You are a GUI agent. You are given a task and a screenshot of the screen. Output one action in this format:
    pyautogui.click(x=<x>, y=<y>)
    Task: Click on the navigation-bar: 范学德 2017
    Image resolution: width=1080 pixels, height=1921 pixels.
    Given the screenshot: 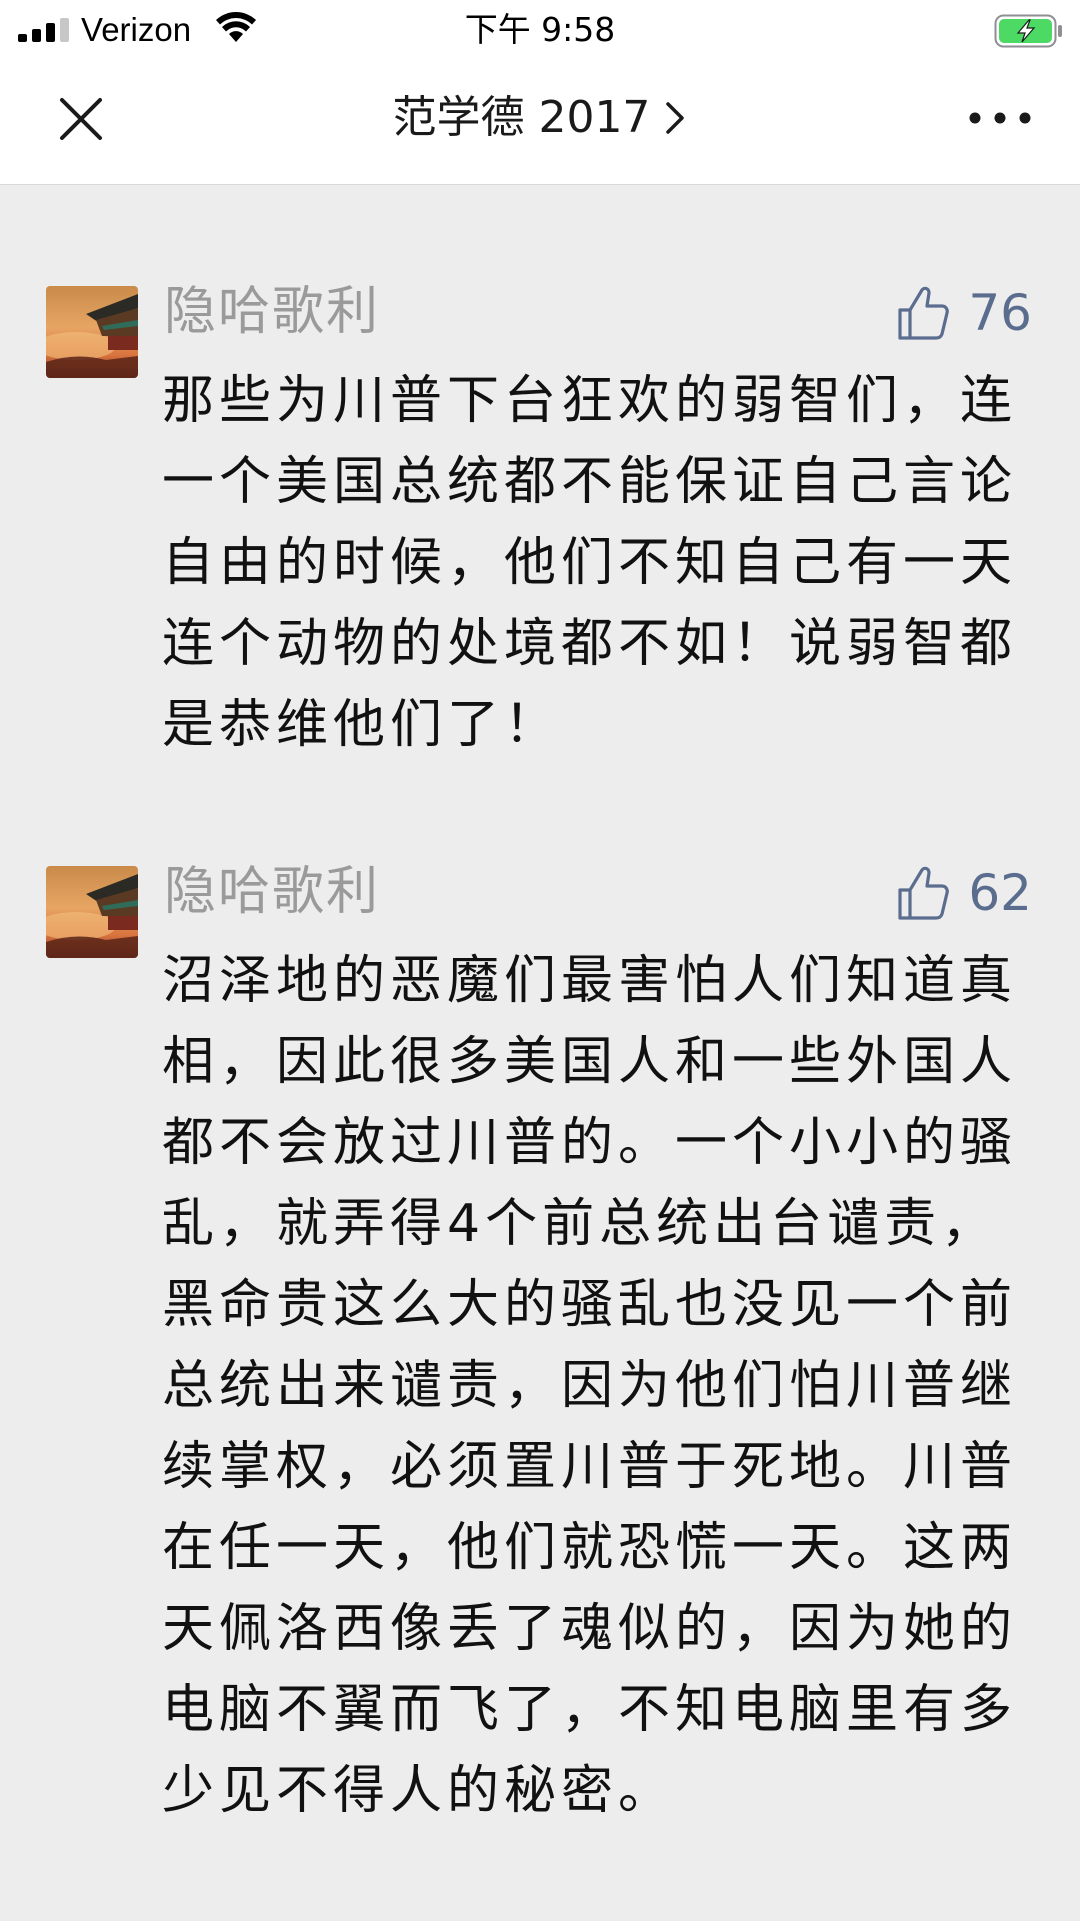 What is the action you would take?
    pyautogui.click(x=540, y=121)
    